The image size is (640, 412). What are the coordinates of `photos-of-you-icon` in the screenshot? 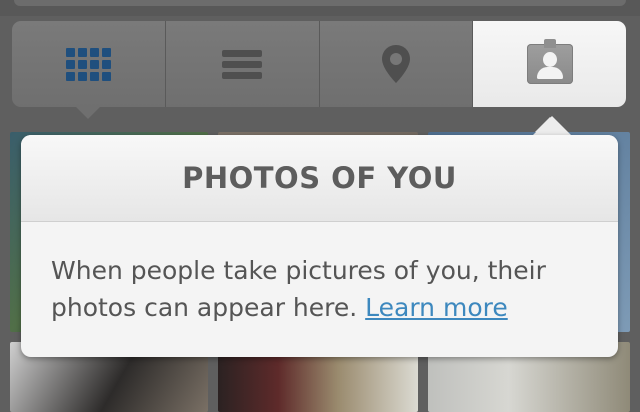 It's located at (549, 61).